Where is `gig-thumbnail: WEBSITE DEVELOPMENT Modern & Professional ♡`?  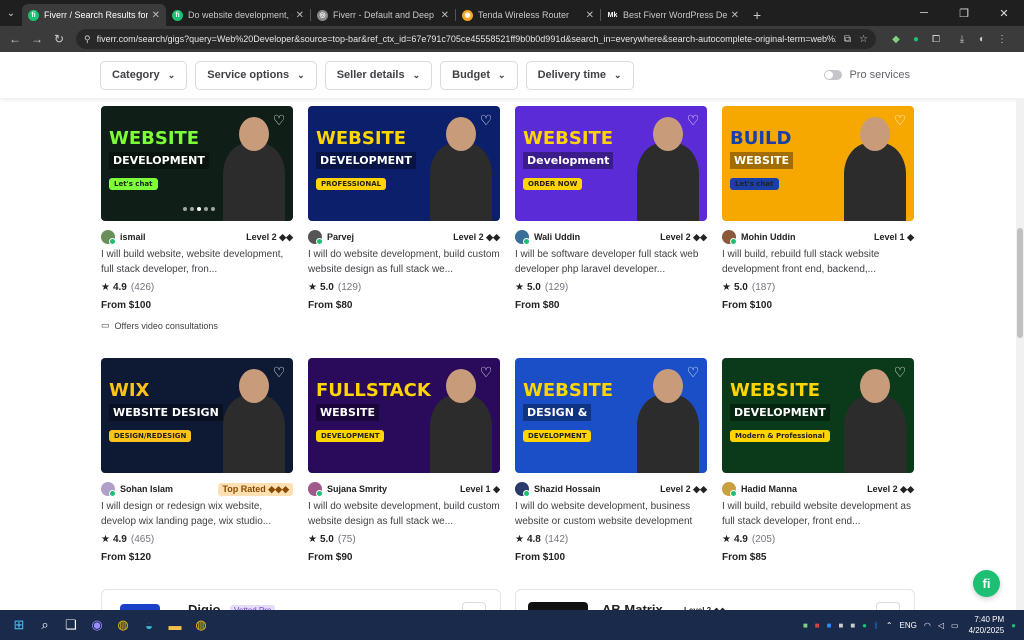
gig-thumbnail: WEBSITE DEVELOPMENT Modern & Professional ♡ is located at coordinates (818, 415).